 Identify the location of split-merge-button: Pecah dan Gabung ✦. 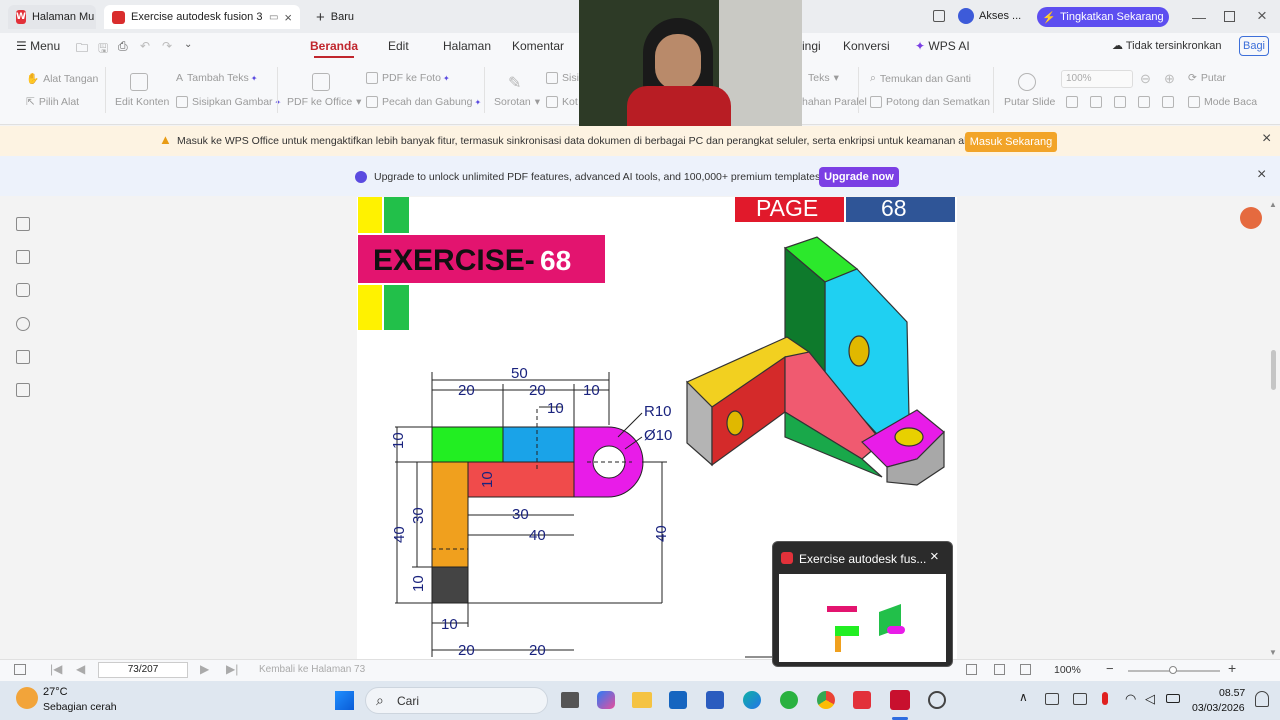
(423, 102).